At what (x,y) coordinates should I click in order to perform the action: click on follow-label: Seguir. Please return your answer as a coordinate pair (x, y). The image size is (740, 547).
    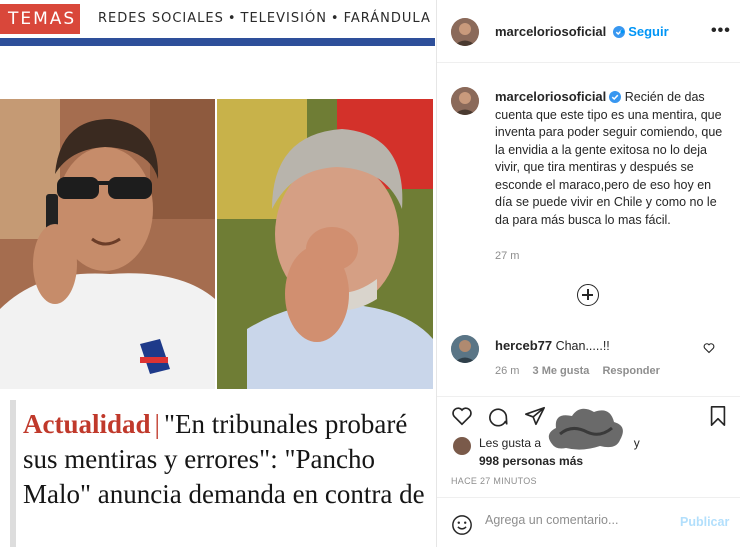
    Looking at the image, I should click on (648, 31).